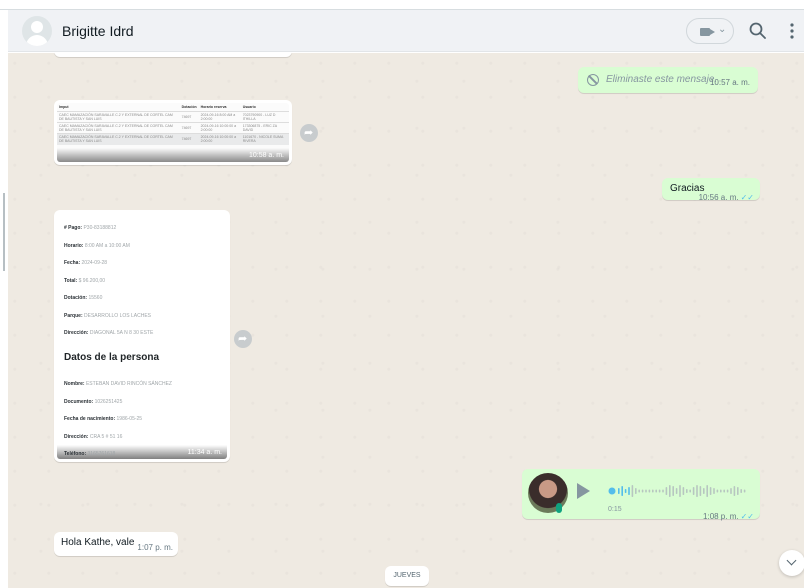  I want to click on detail-field: Fecha de nacimiento: 1986-05-25, so click(103, 419).